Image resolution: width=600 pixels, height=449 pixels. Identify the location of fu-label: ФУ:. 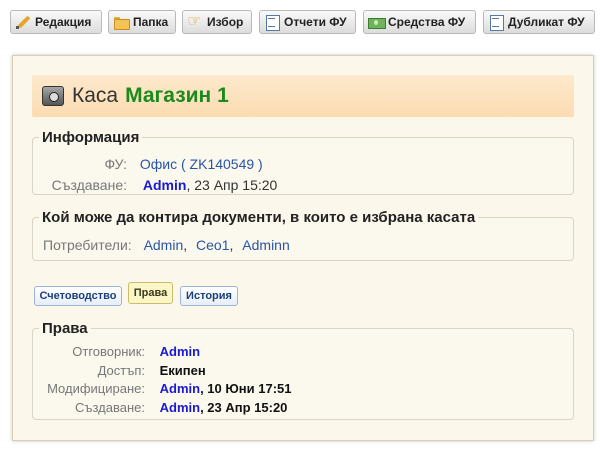
(116, 164).